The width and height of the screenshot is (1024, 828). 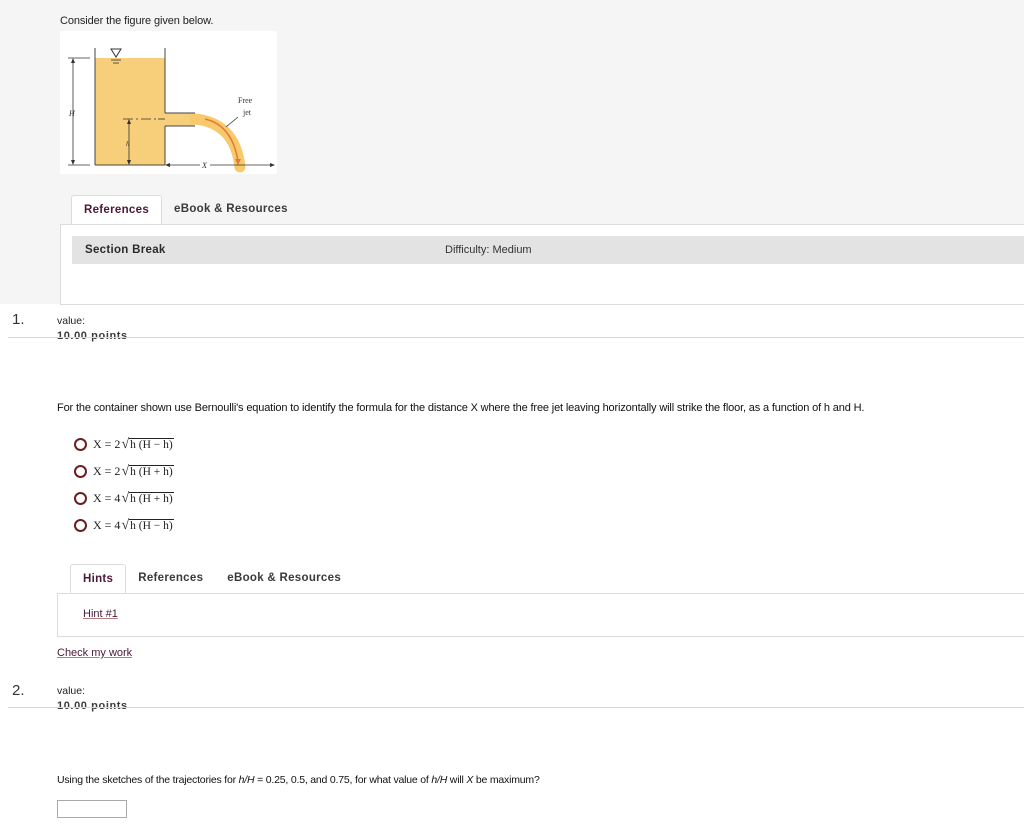 What do you see at coordinates (204, 165) in the screenshot?
I see `X-label: X` at bounding box center [204, 165].